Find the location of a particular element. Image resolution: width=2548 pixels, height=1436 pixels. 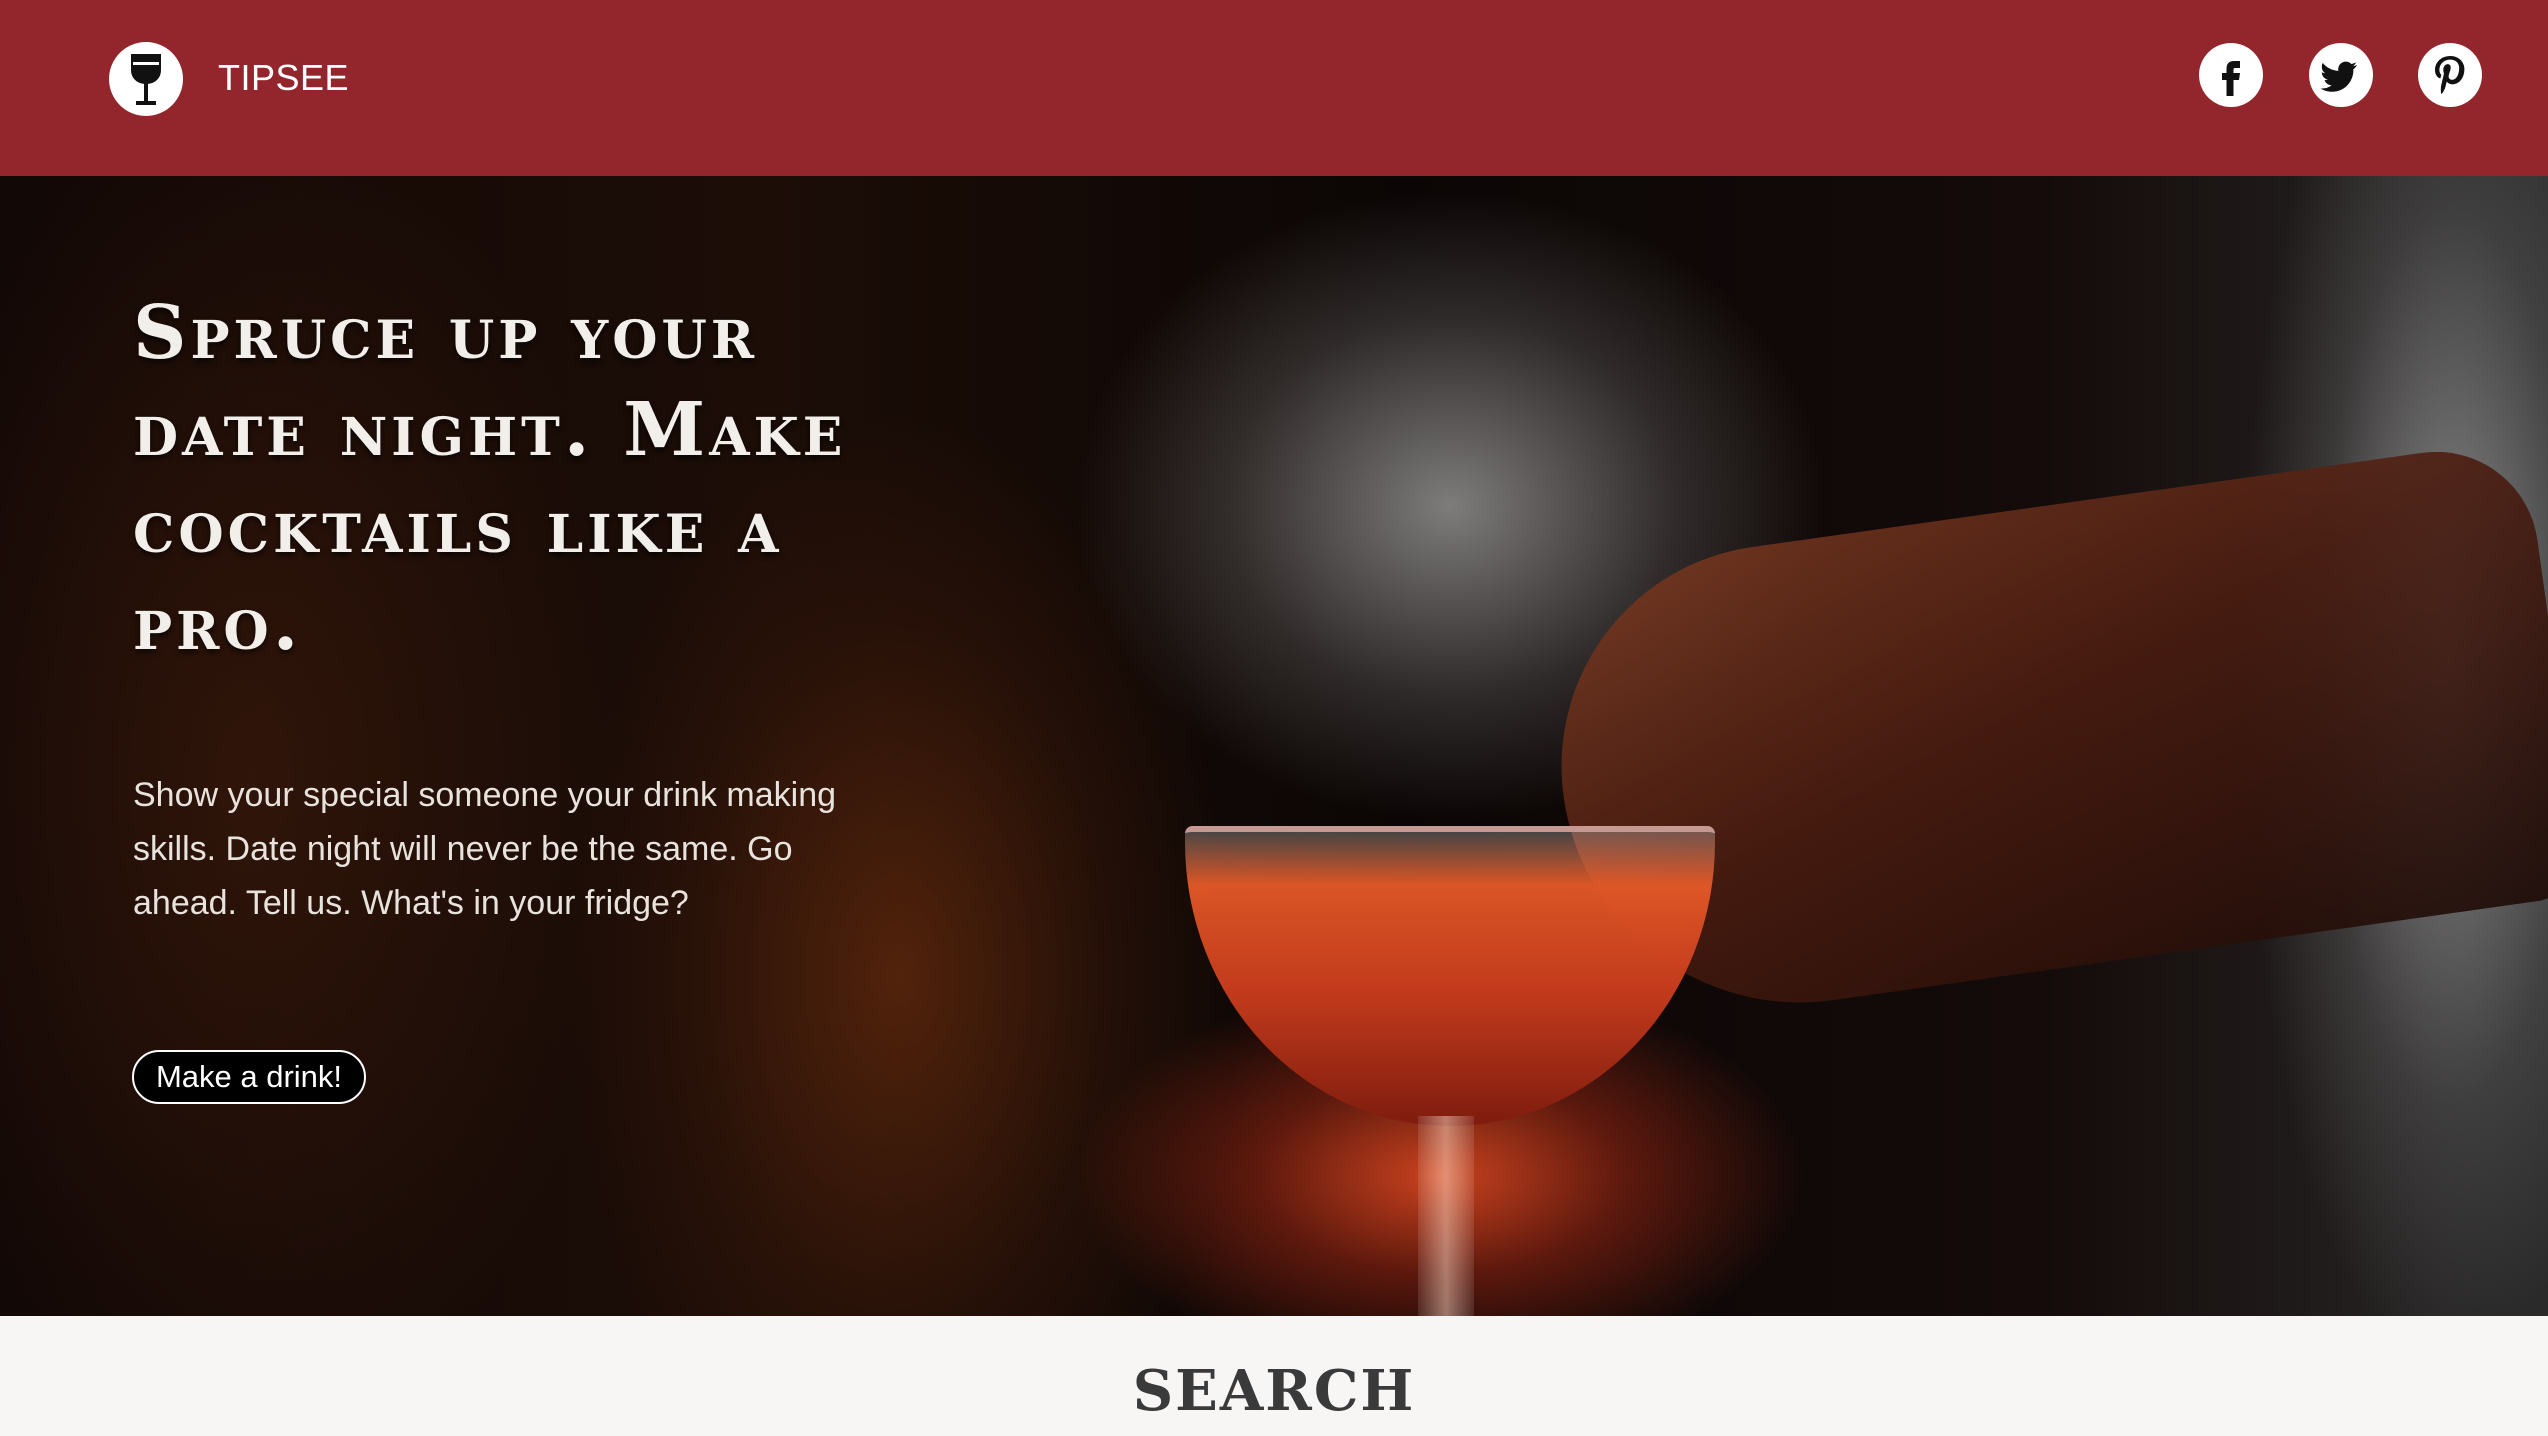

top-bar: TIPSEE is located at coordinates (1274, 88).